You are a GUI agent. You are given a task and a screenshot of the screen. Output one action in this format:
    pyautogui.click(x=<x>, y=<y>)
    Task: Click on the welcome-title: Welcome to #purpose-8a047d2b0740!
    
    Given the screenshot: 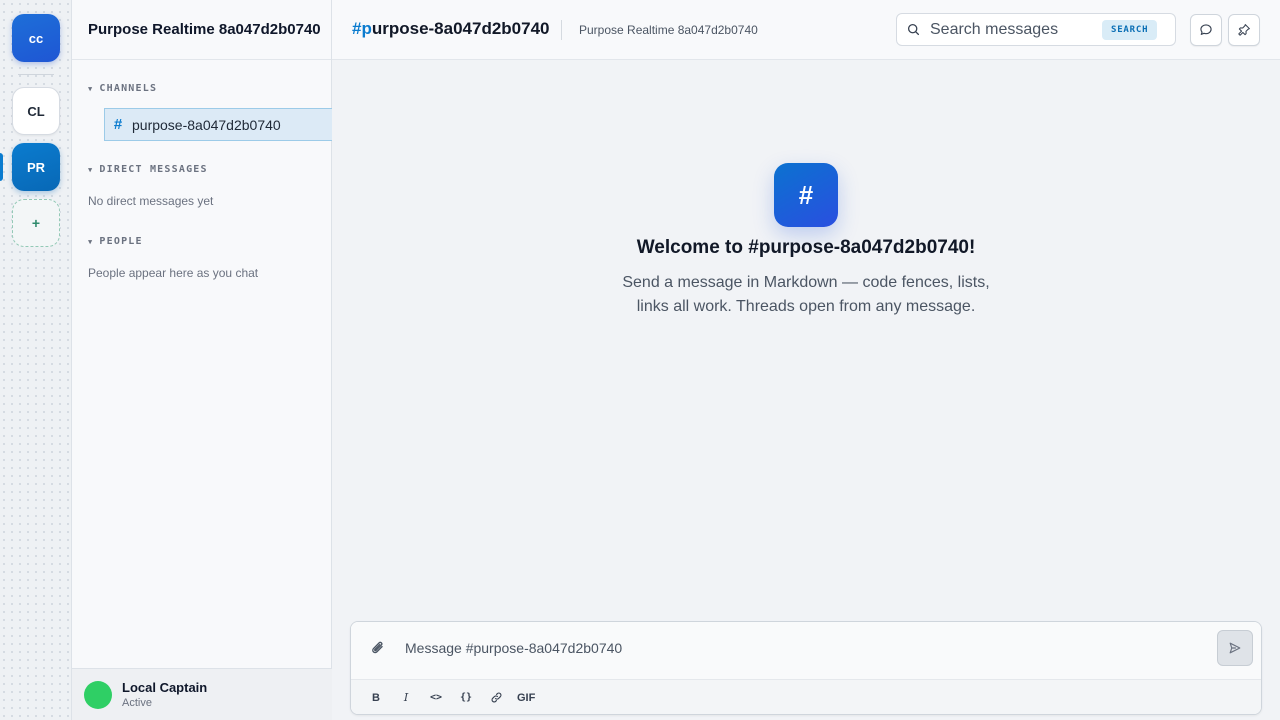 What is the action you would take?
    pyautogui.click(x=806, y=247)
    